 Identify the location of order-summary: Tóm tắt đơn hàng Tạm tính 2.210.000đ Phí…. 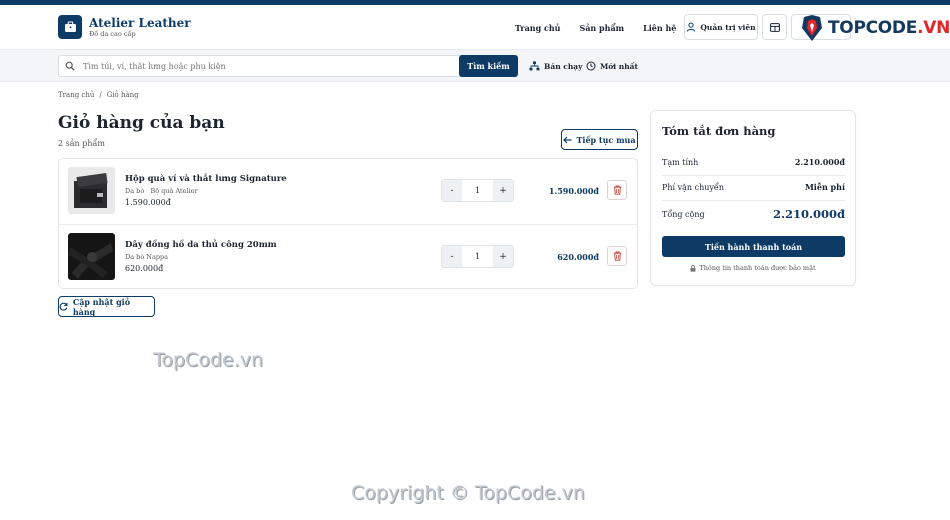
(753, 198).